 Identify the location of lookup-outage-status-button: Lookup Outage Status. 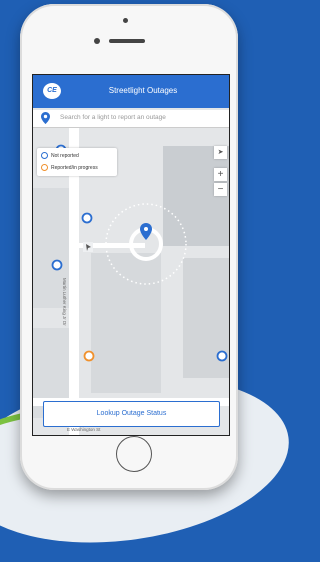
(131, 414).